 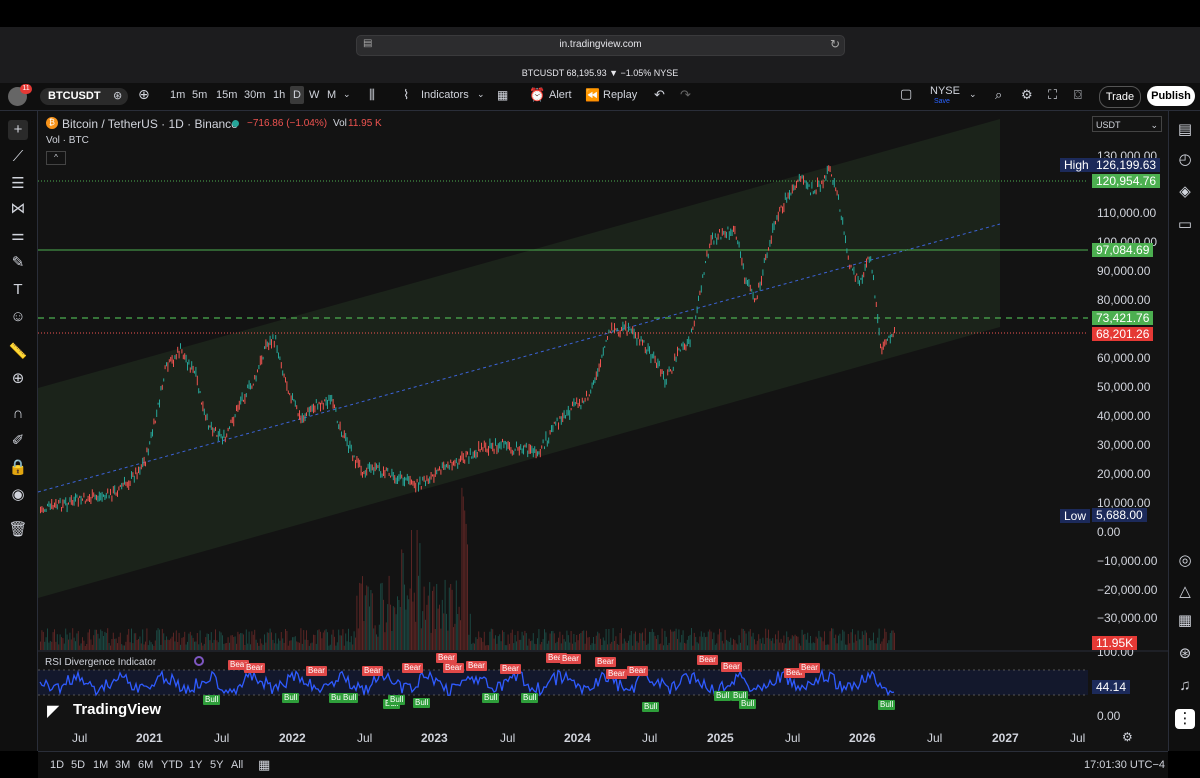 I want to click on clock: 17:01:30 UTC−4, so click(x=1124, y=765).